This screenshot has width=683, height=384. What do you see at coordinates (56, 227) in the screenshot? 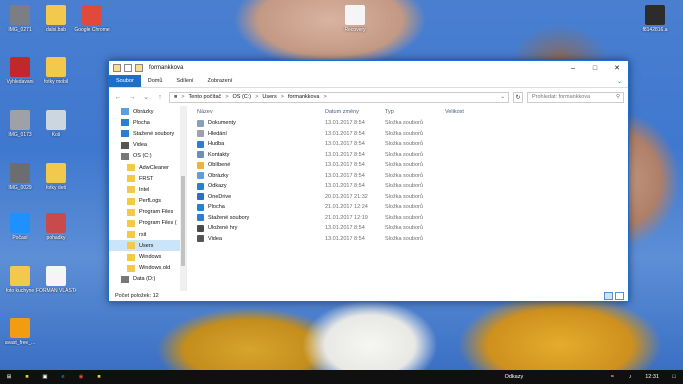
I see `desktop-icon: pohadky` at bounding box center [56, 227].